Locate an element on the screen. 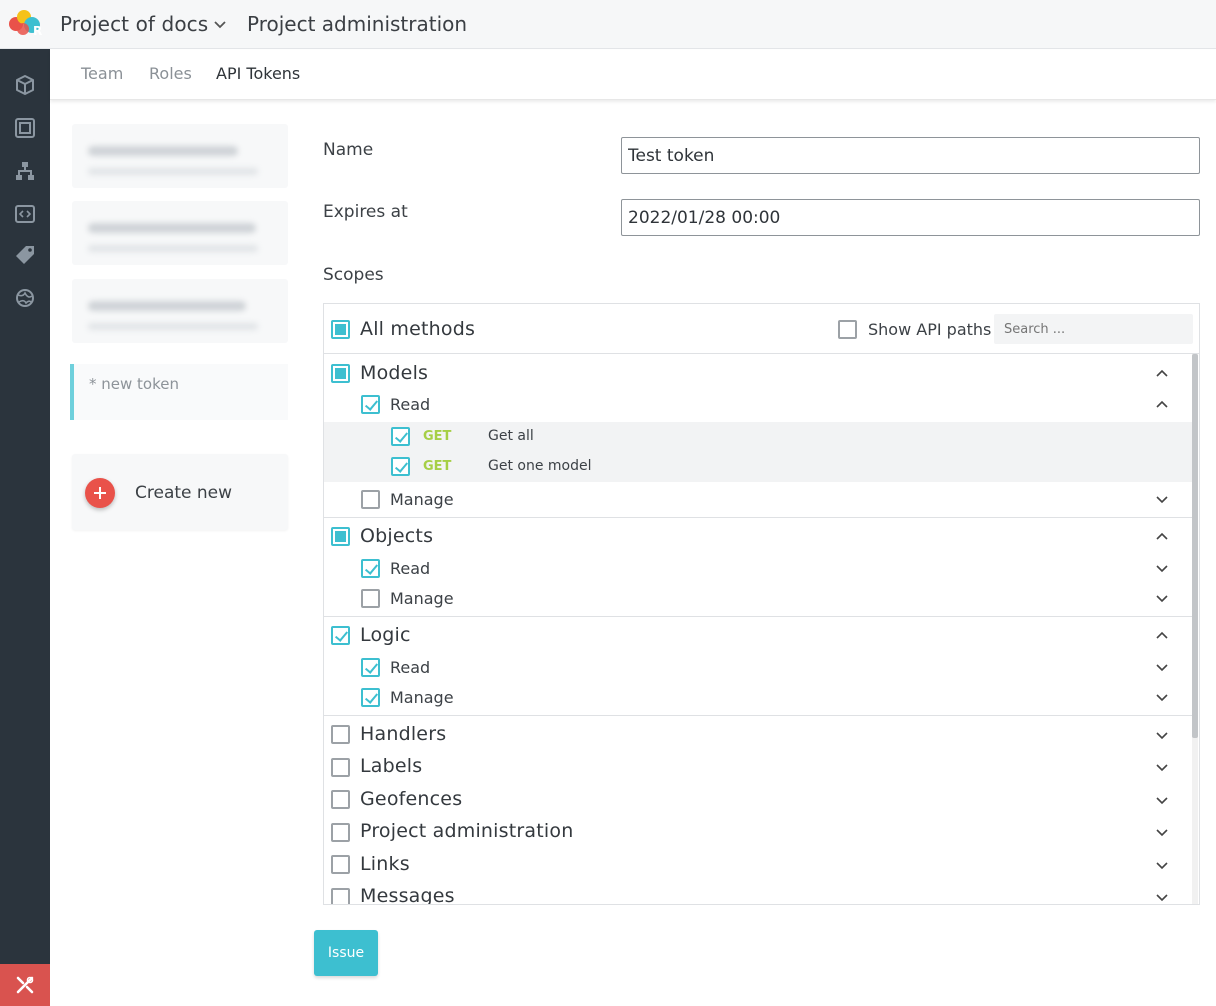 The image size is (1216, 1006). messages-checkbox is located at coordinates (340, 896).